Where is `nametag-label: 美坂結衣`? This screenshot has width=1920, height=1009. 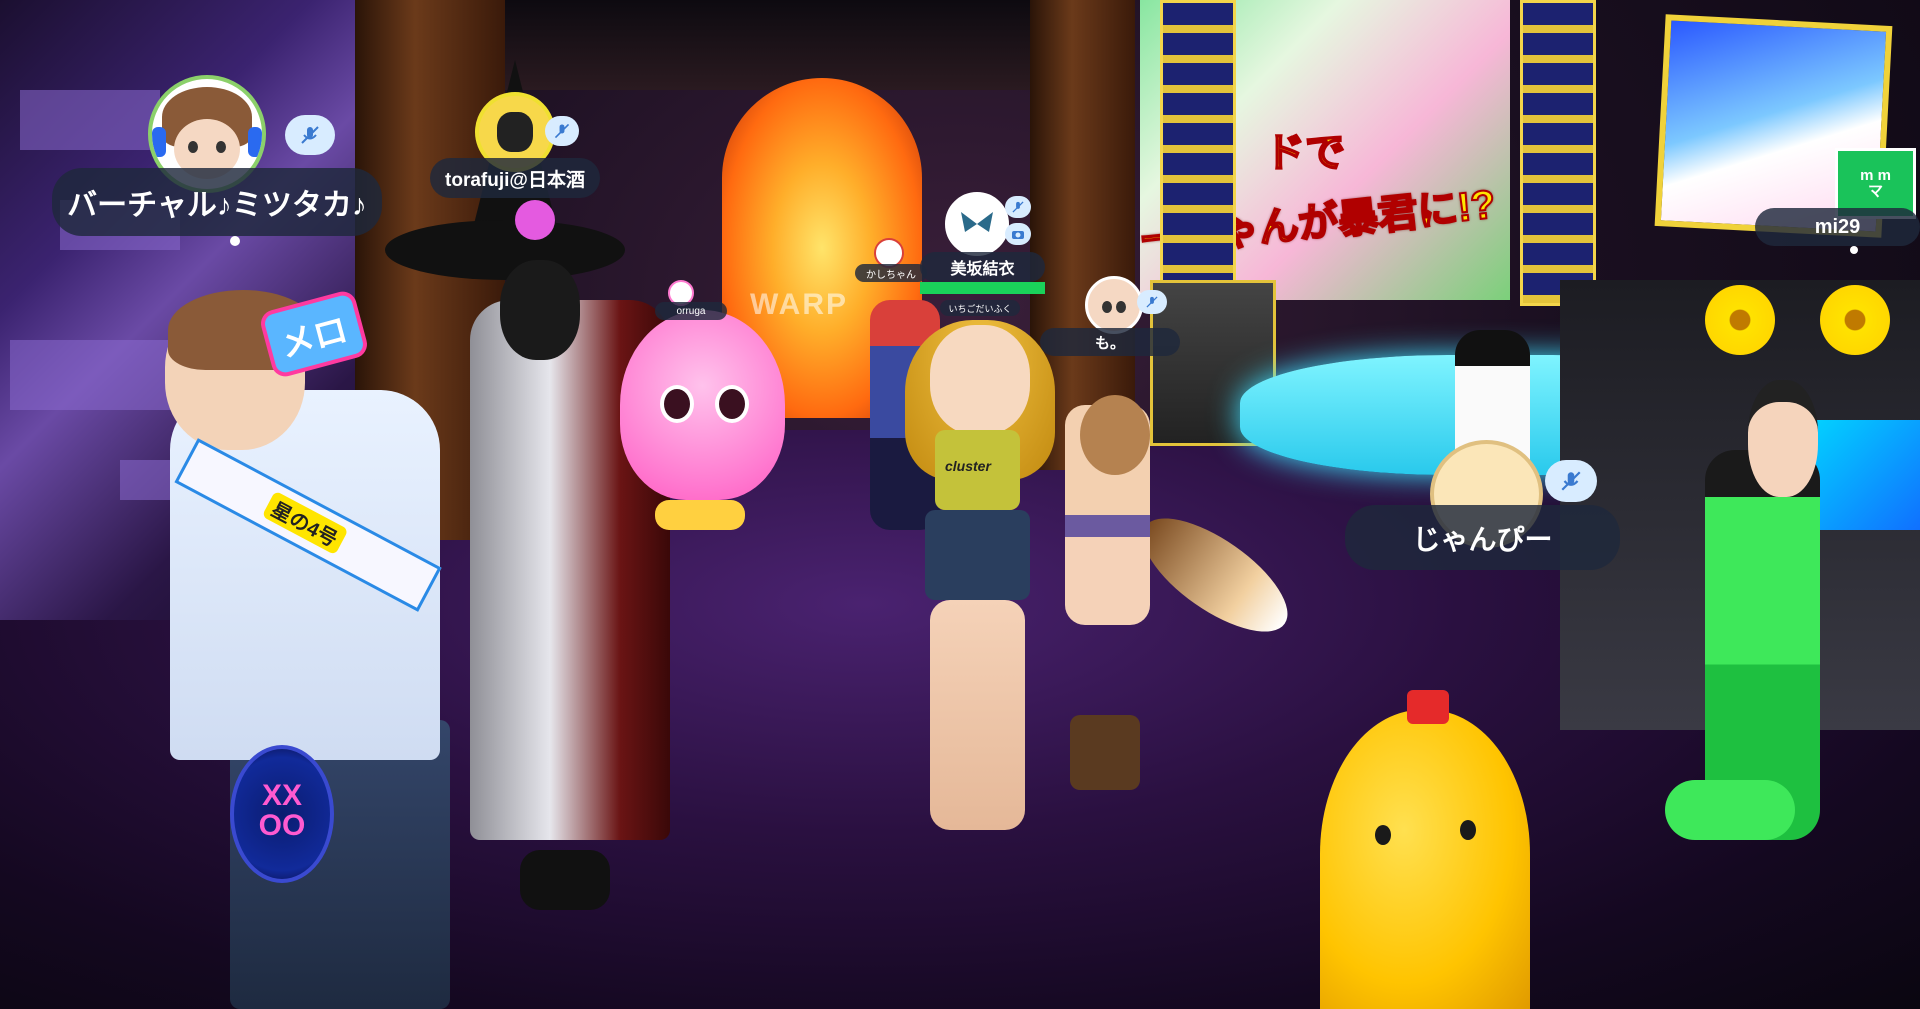
nametag-label: 美坂結衣 is located at coordinates (982, 269).